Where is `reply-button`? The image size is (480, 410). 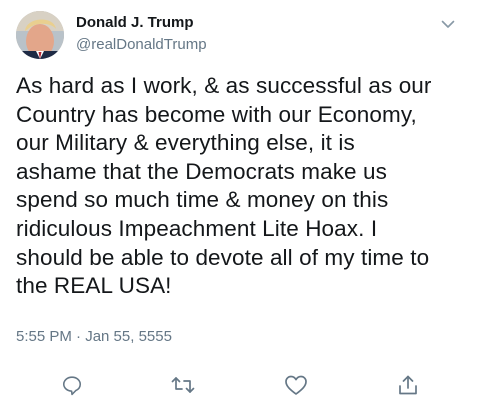
reply-button is located at coordinates (72, 385).